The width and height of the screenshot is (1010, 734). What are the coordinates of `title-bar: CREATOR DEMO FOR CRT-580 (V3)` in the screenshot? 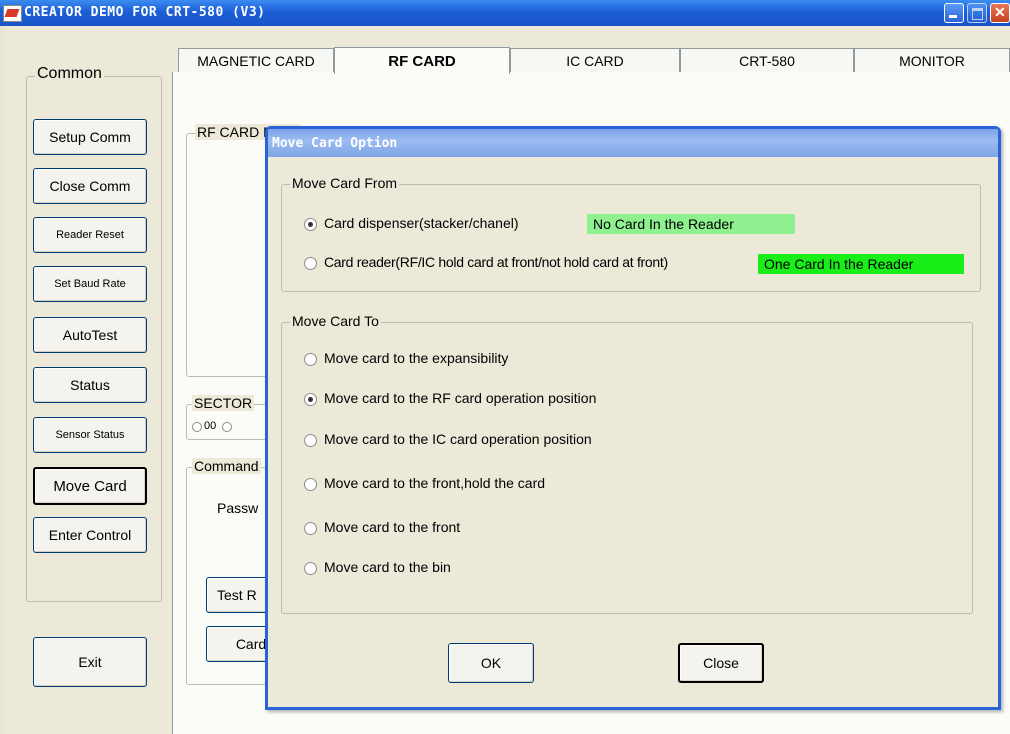 It's located at (505, 13).